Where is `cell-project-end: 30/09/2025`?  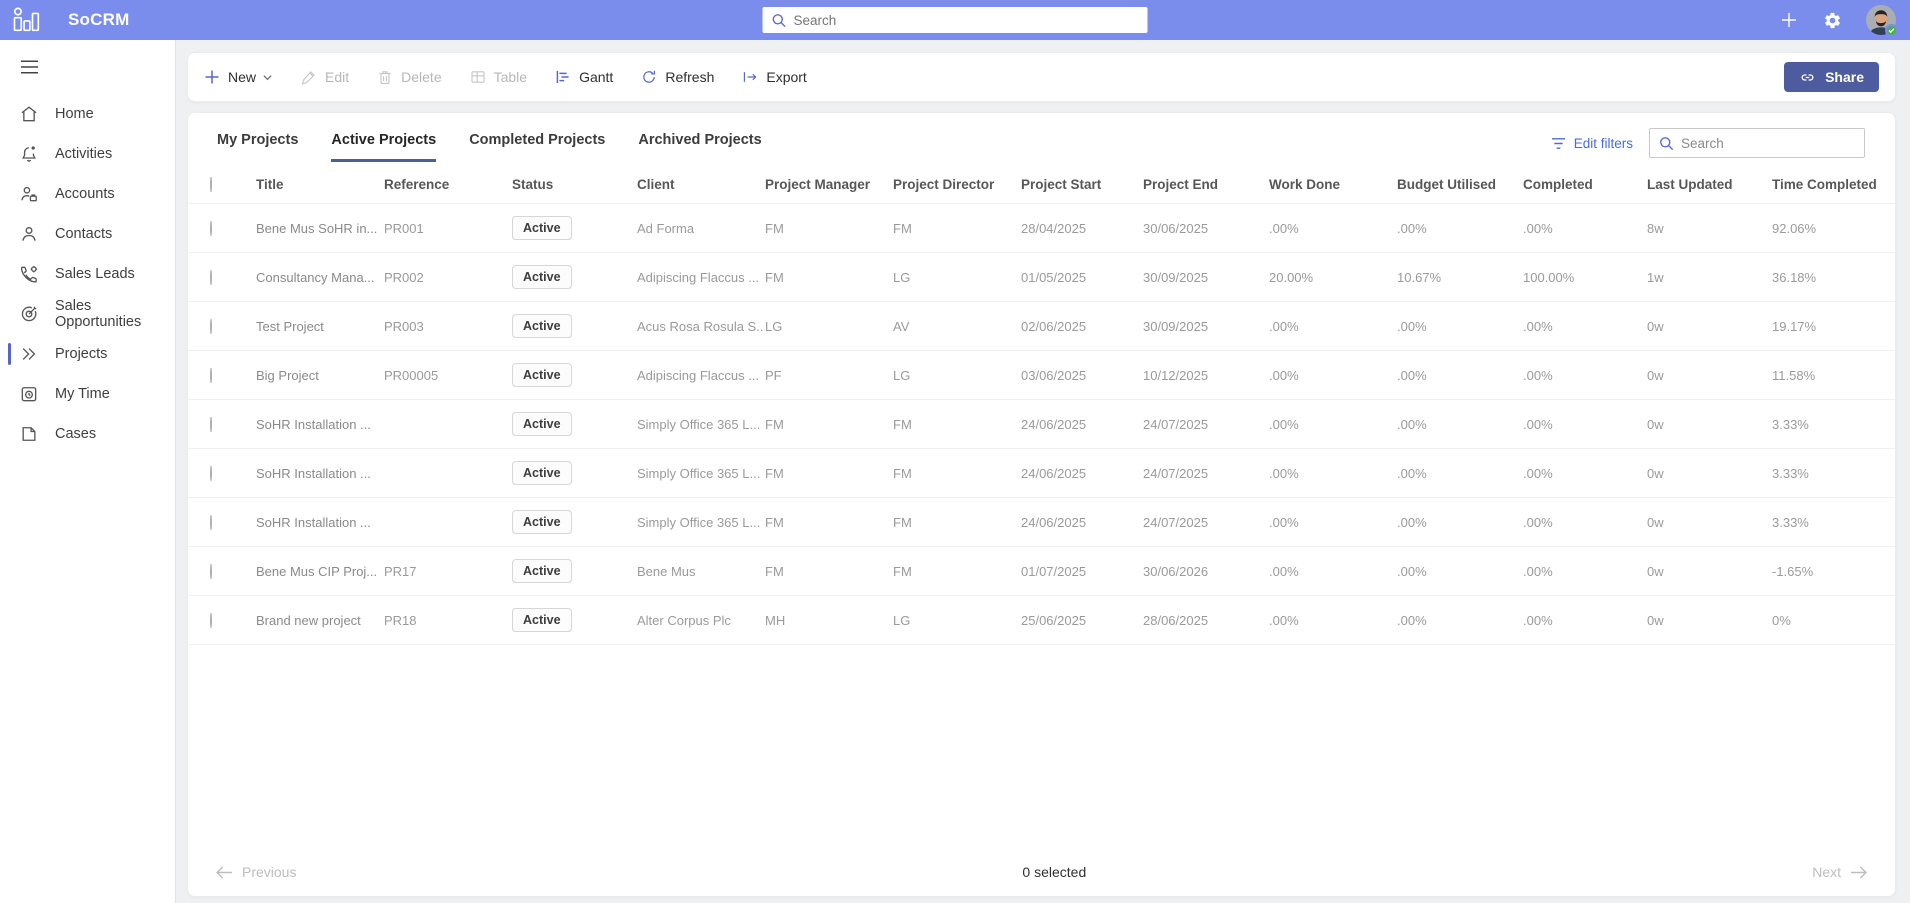
cell-project-end: 30/09/2025 is located at coordinates (1176, 326).